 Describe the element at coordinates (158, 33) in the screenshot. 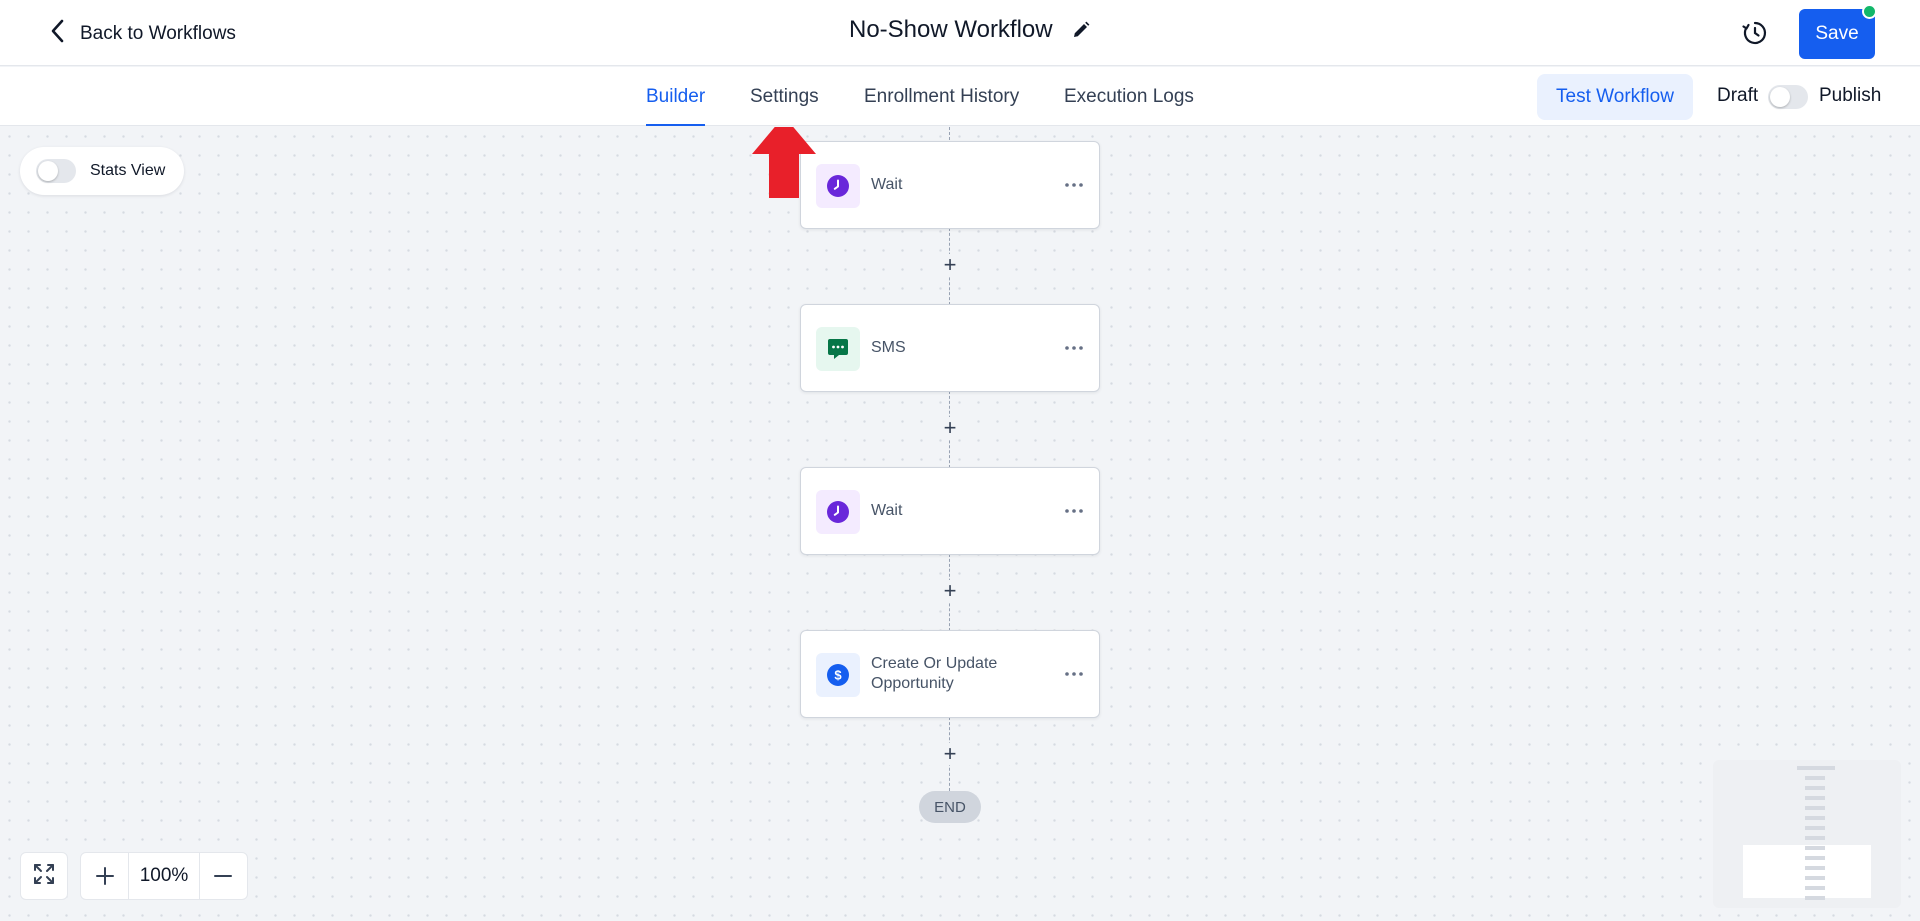

I see `back-label: Back to Workflows` at that location.